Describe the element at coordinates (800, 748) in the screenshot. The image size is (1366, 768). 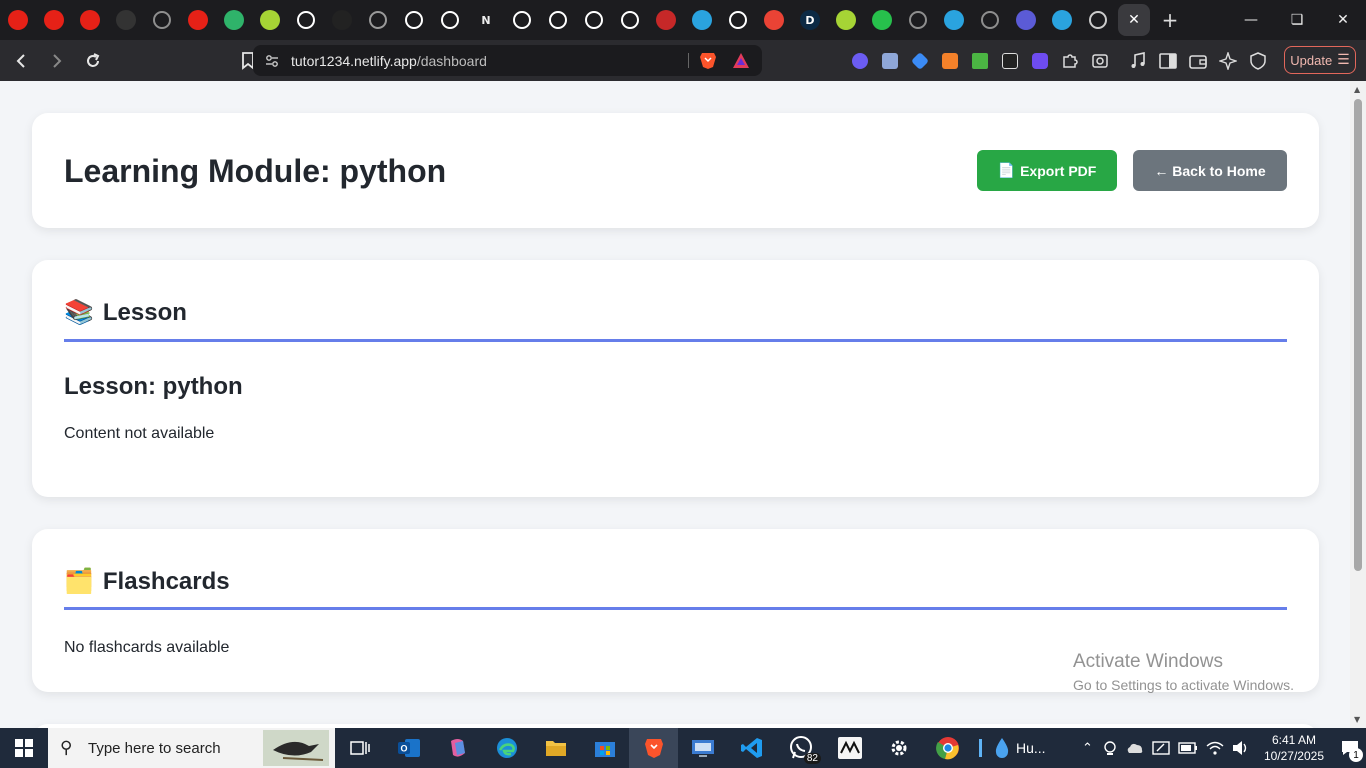
I see `taskbar-whatsapp: 82` at that location.